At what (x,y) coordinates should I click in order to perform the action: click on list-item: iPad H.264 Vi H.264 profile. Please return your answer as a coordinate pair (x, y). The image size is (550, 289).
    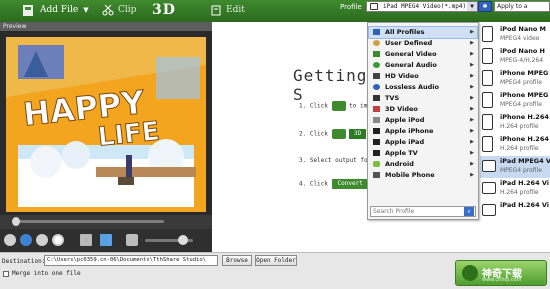
    Looking at the image, I should click on (515, 189).